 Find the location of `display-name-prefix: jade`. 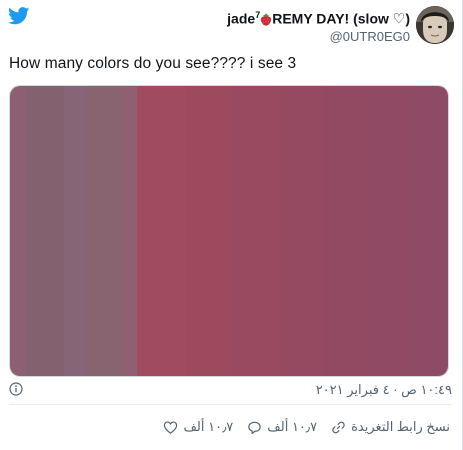

display-name-prefix: jade is located at coordinates (241, 18).